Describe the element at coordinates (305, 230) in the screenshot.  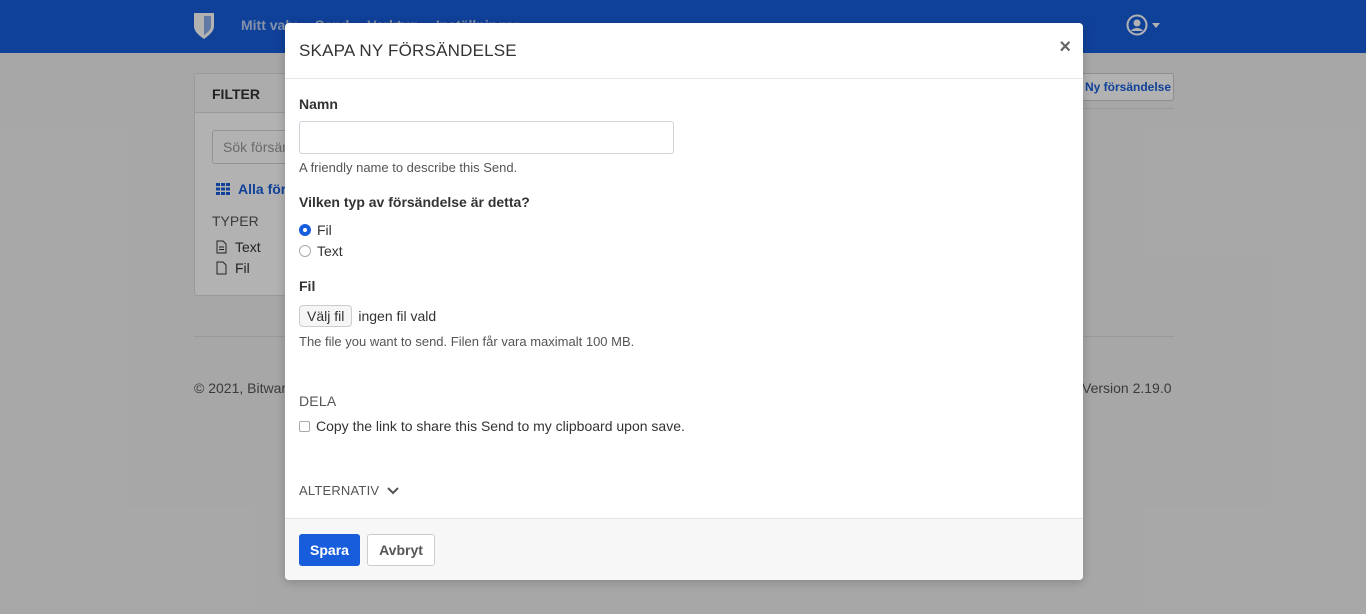
I see `radio-checked-icon` at that location.